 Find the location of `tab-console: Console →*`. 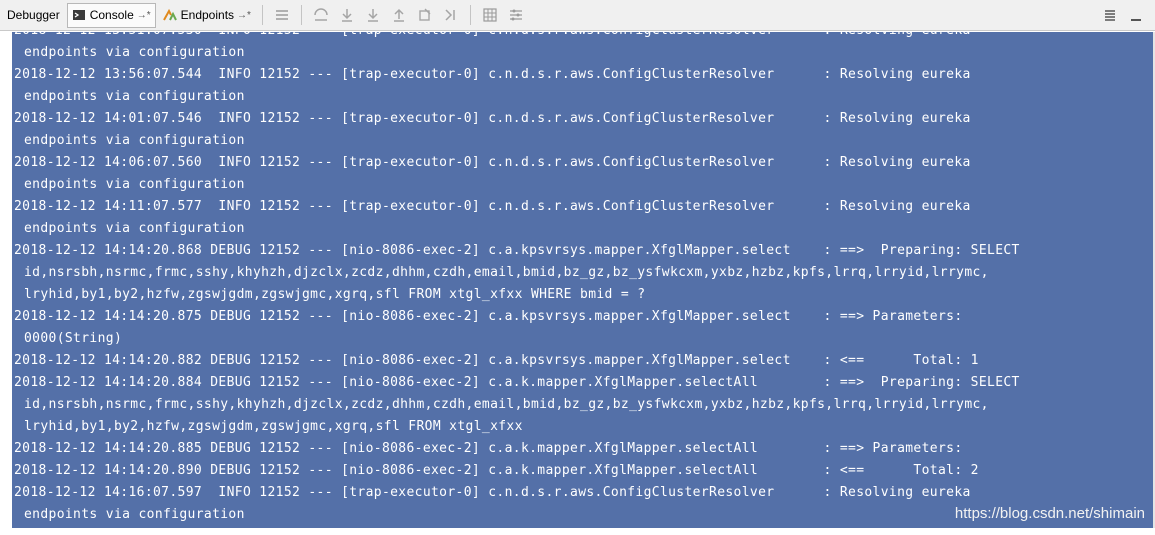

tab-console: Console →* is located at coordinates (111, 15).